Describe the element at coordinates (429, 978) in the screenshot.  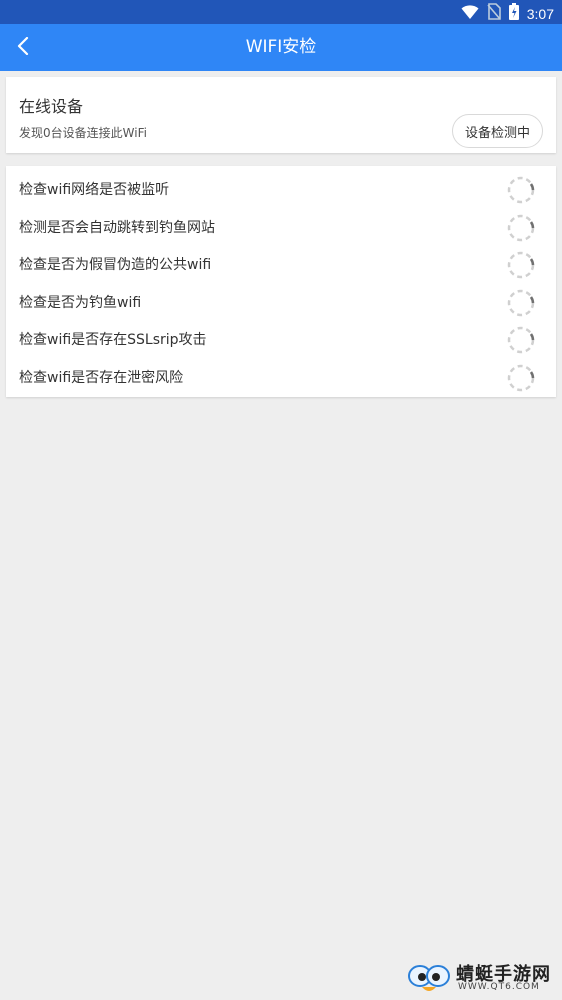
I see `mascot-logo-icon` at that location.